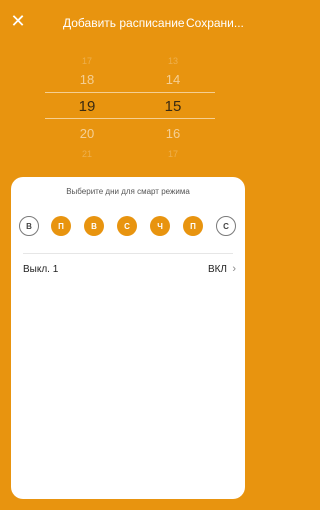 The width and height of the screenshot is (320, 510). Describe the element at coordinates (130, 118) in the screenshot. I see `picker-selection-line-bottom` at that location.